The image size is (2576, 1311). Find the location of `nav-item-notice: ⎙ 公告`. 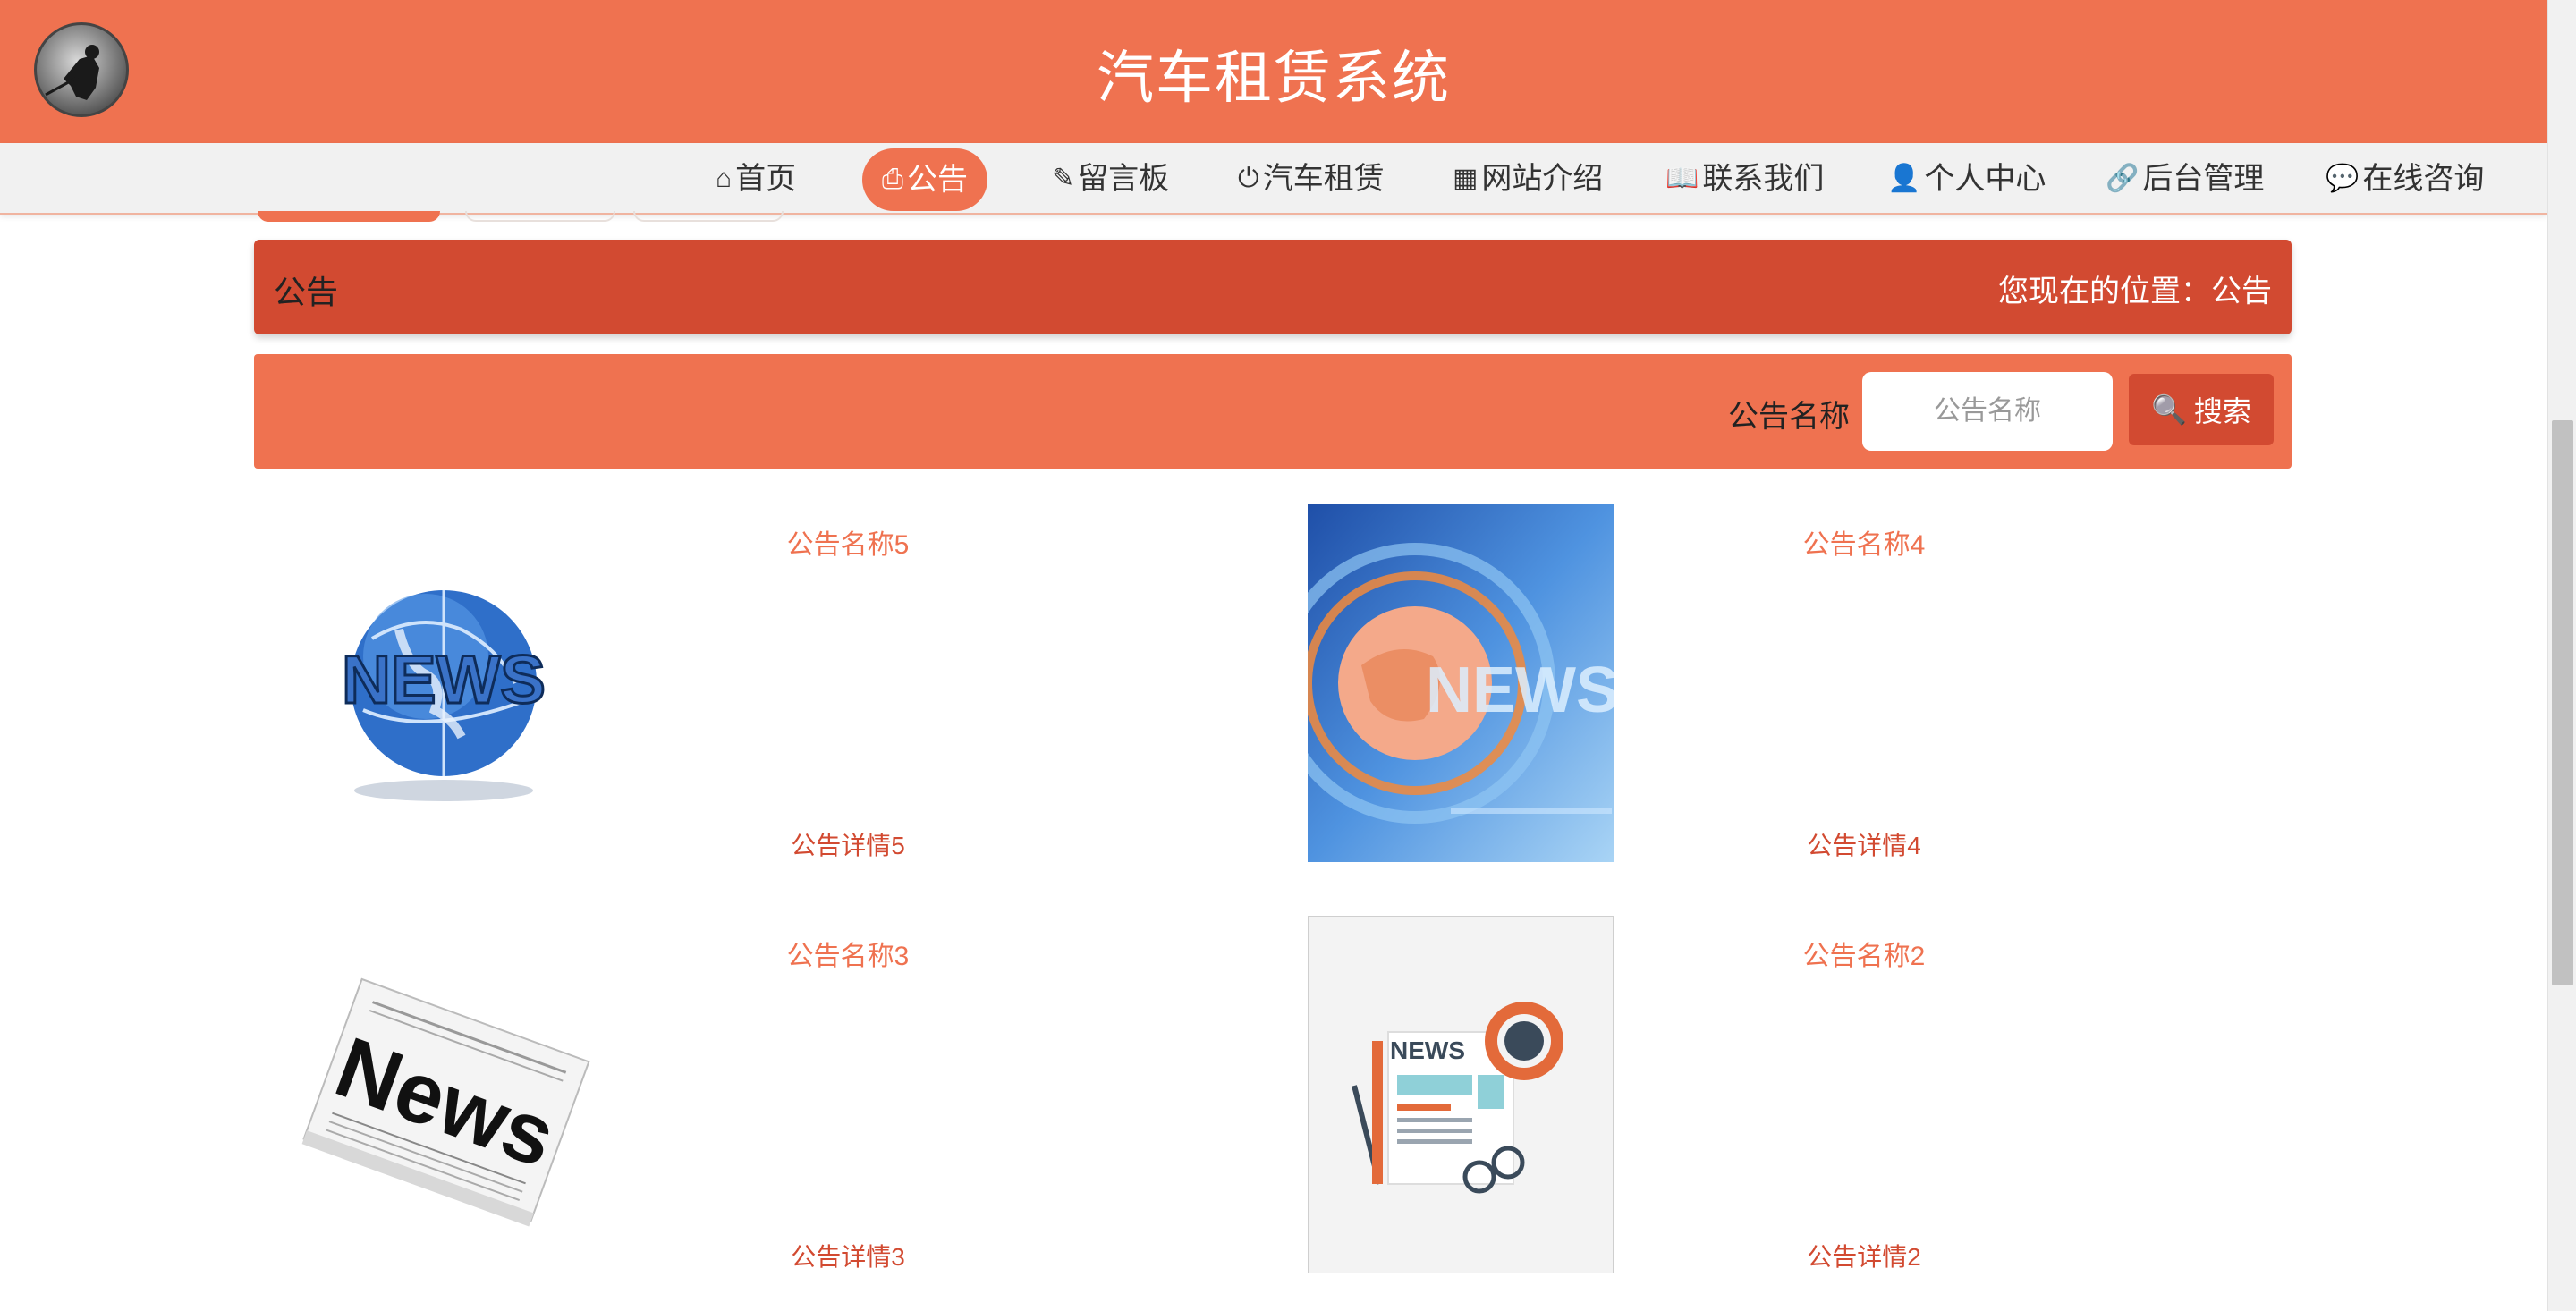

nav-item-notice: ⎙ 公告 is located at coordinates (924, 179).